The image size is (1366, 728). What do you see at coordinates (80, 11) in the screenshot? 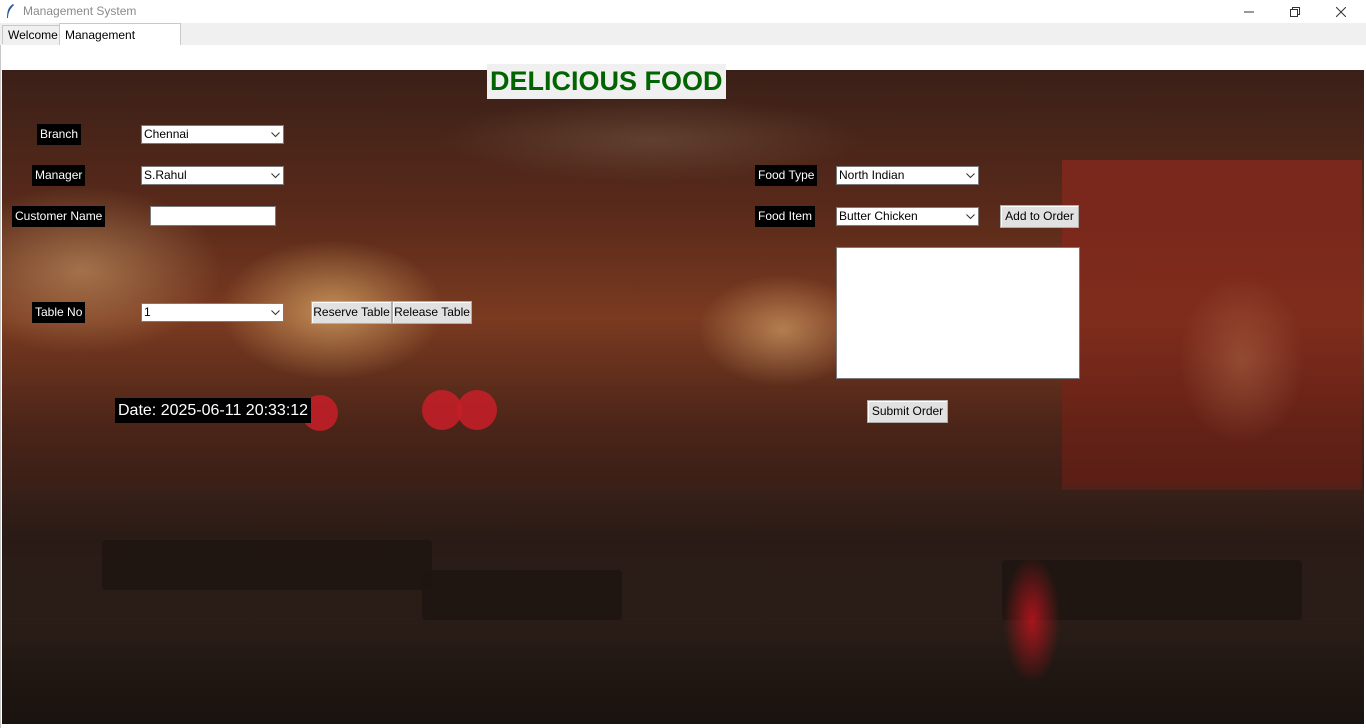
I see `window-title: Management System` at bounding box center [80, 11].